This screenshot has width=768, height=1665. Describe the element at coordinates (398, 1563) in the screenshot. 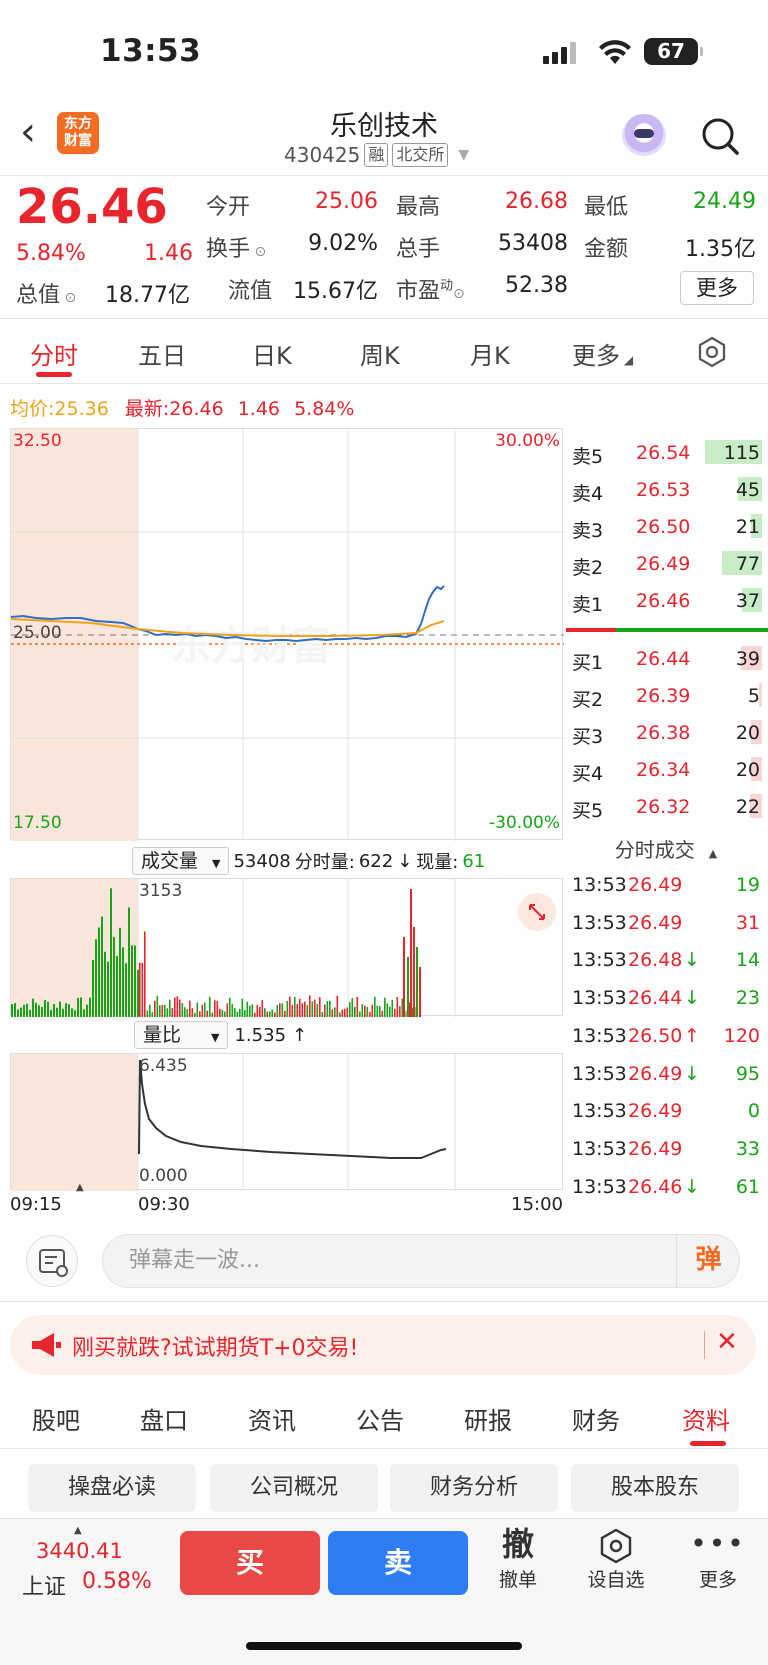

I see `sell-button: 卖` at that location.